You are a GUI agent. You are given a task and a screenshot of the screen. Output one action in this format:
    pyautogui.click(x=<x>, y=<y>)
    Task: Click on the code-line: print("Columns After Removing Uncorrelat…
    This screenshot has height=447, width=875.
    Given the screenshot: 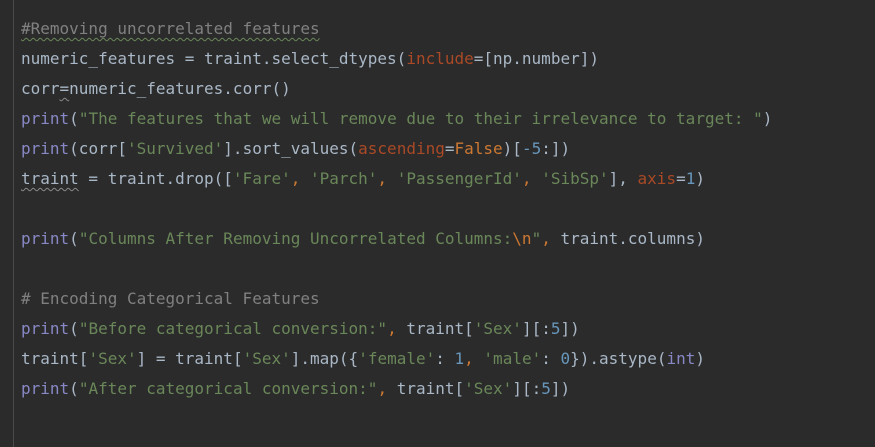 What is the action you would take?
    pyautogui.click(x=396, y=239)
    